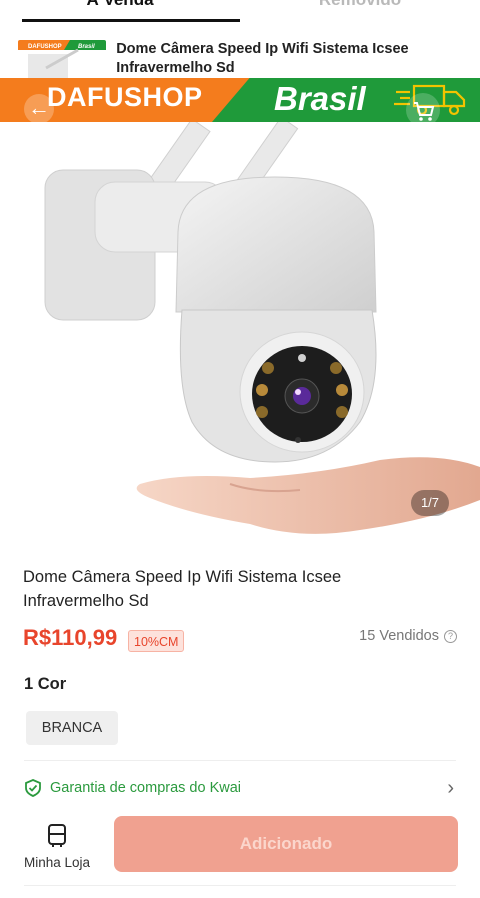 This screenshot has height=898, width=480. Describe the element at coordinates (45, 47) in the screenshot. I see `thumb-brand-text: DAFUSHOP` at that location.